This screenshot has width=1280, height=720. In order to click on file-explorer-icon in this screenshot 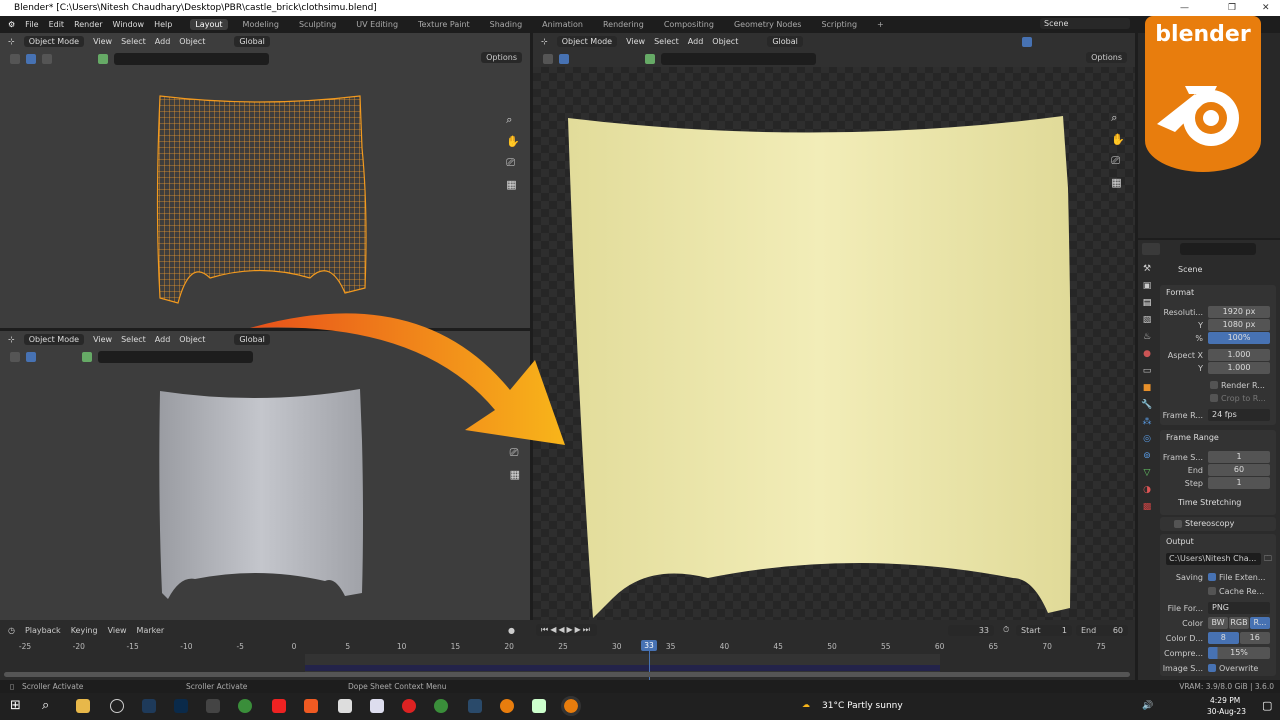, I will do `click(83, 706)`.